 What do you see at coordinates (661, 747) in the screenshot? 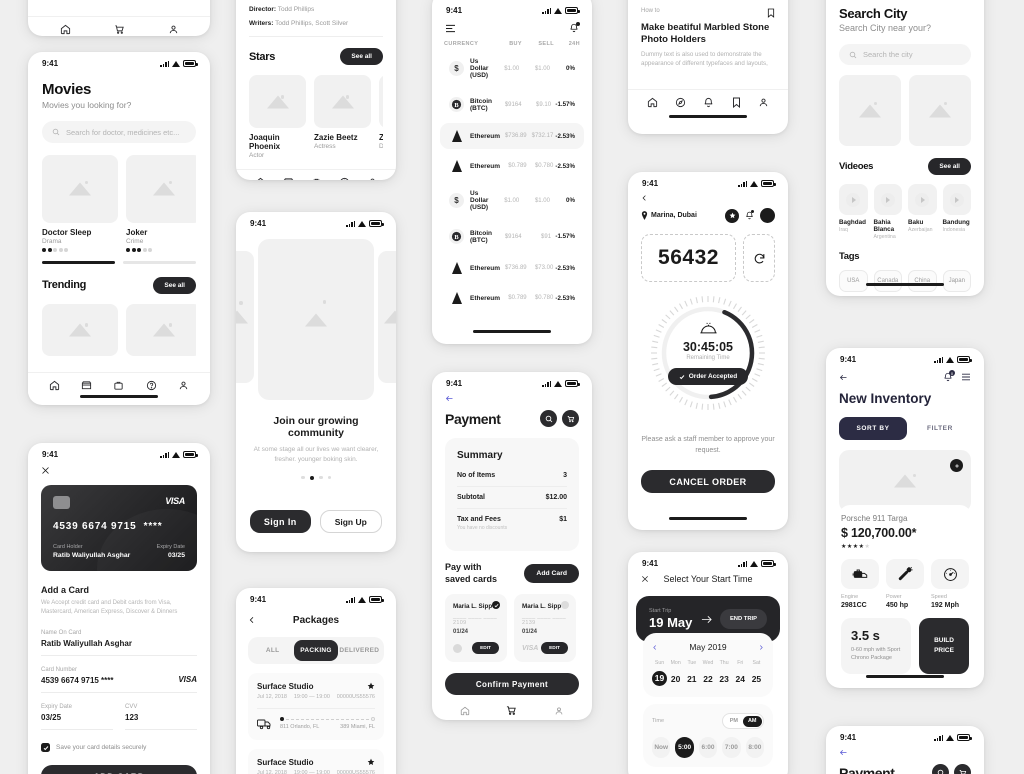
I see `time-slot: Now` at bounding box center [661, 747].